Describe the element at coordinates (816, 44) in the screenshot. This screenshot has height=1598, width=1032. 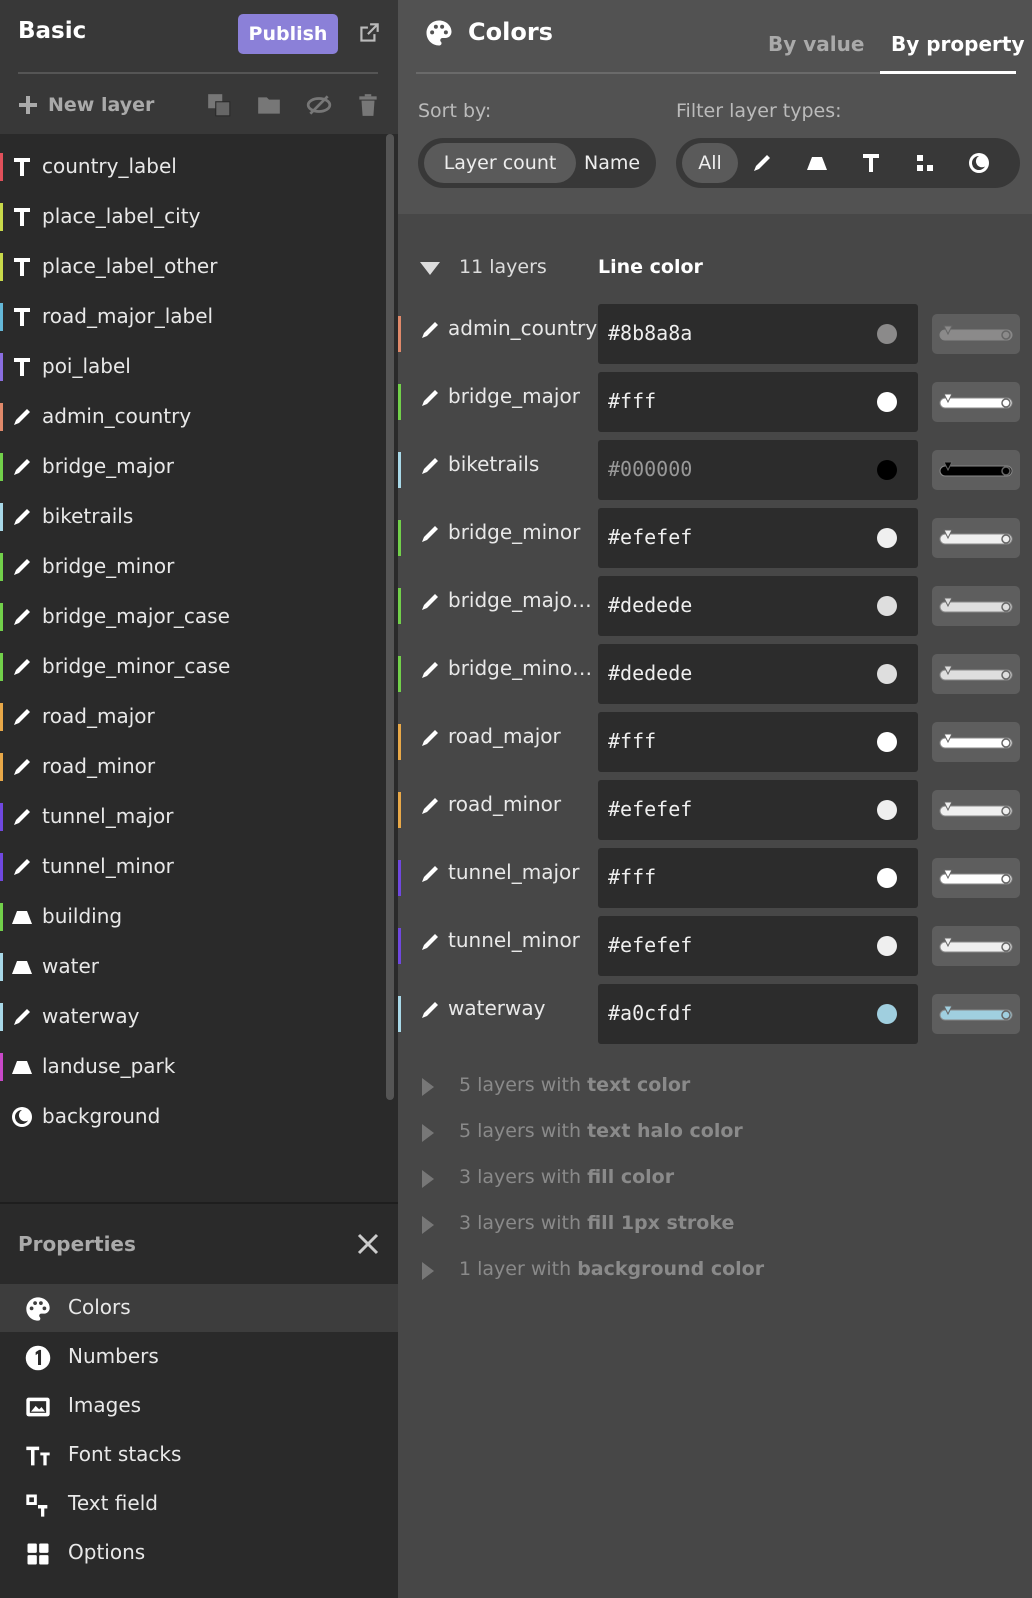
I see `tab-by-value: By value` at that location.